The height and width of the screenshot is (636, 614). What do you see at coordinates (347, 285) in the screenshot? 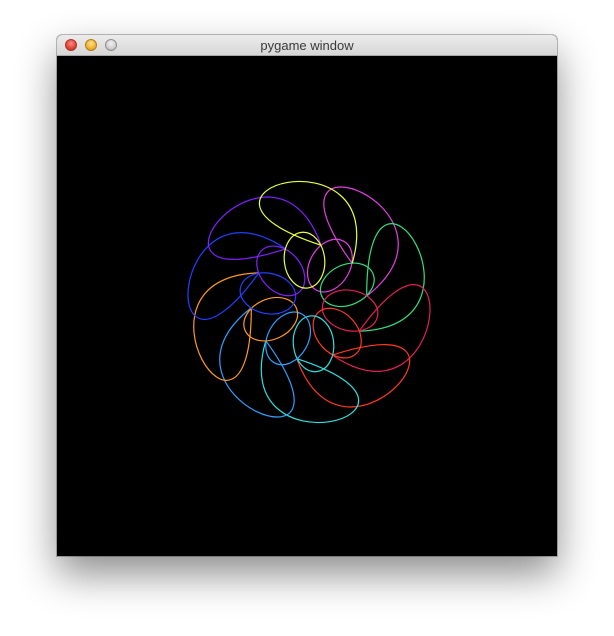
I see `green-loop-inner` at bounding box center [347, 285].